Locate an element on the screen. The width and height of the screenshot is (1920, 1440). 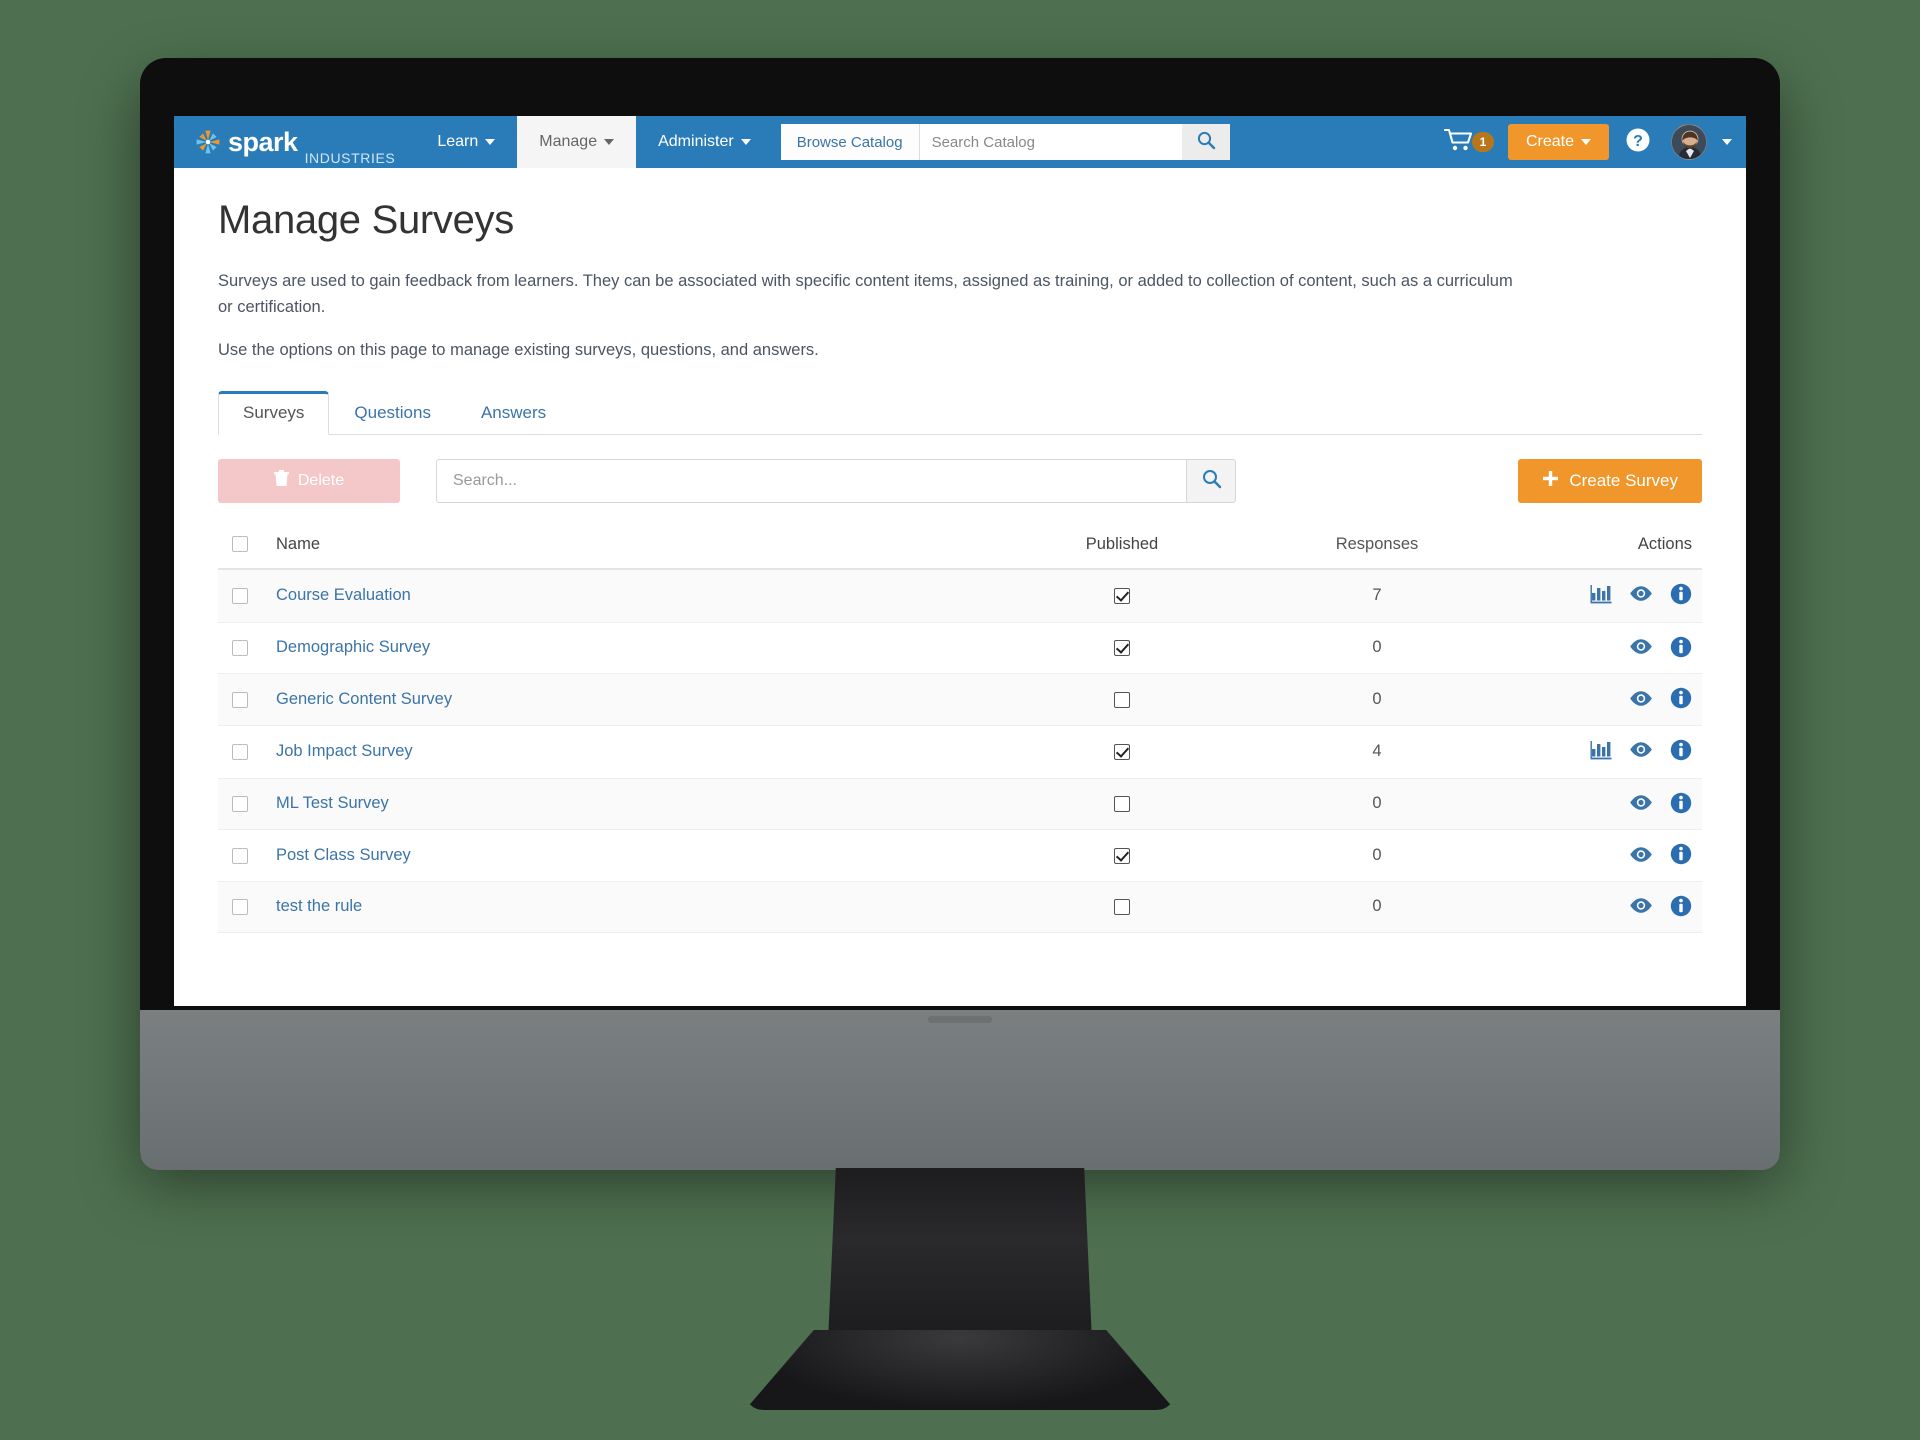
table-row: test the rule 0 is located at coordinates (960, 907).